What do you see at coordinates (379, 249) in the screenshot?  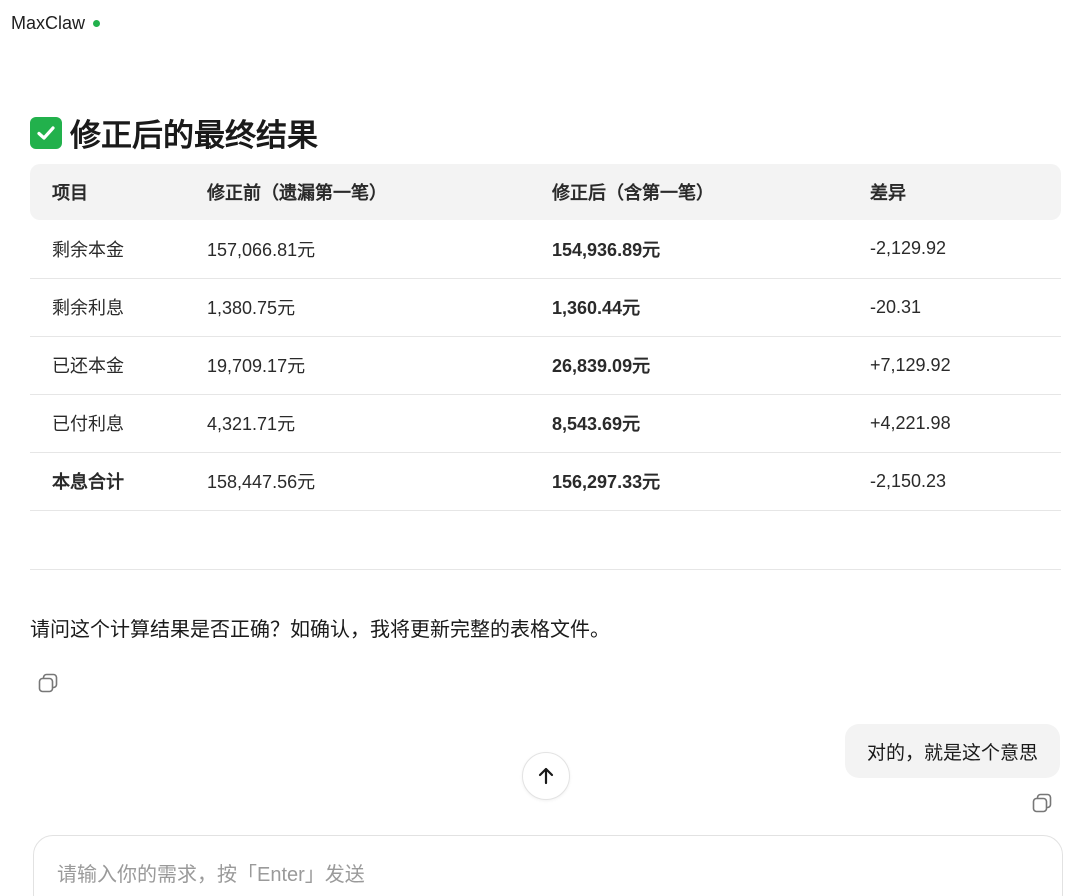 I see `cell-before: 157,066.81元` at bounding box center [379, 249].